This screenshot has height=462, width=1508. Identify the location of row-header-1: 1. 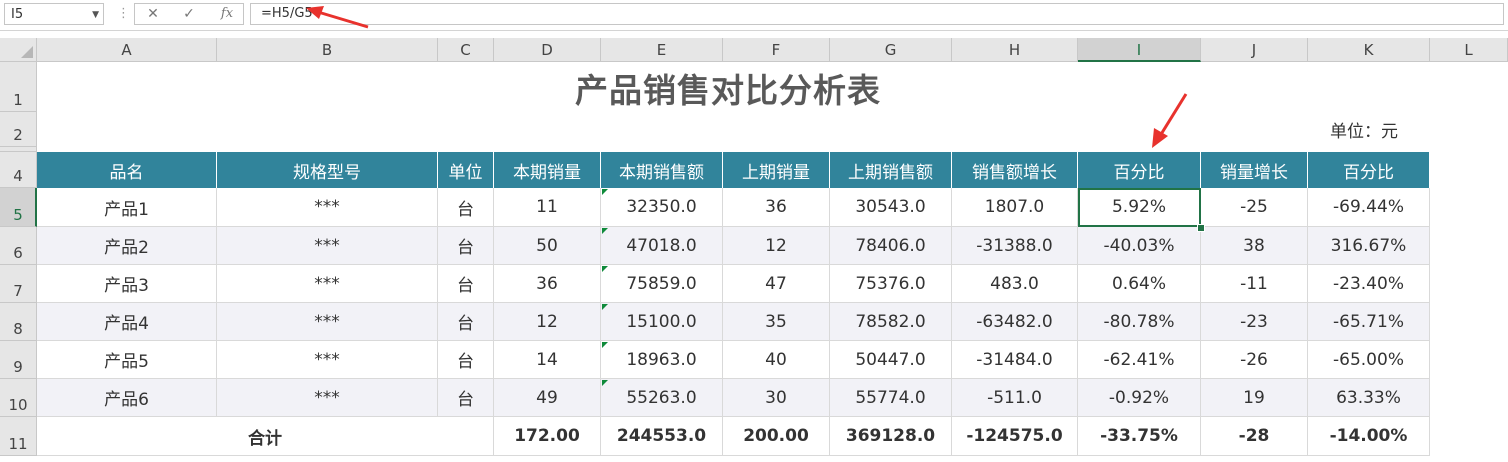
(18, 87).